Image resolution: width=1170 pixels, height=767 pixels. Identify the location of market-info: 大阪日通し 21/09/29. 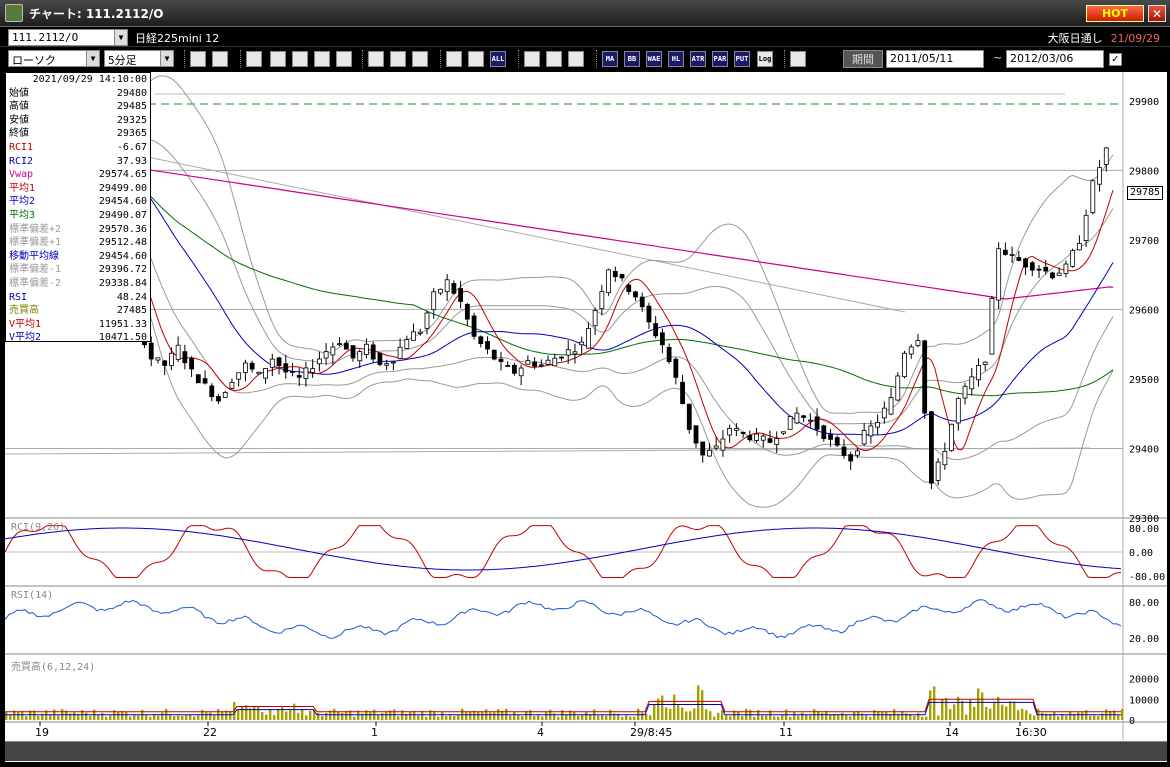
(1104, 38).